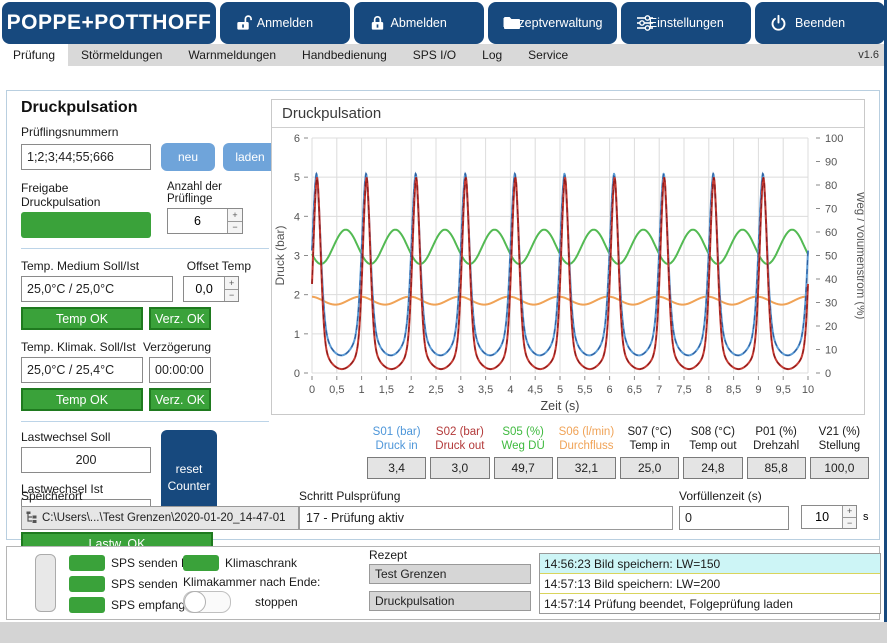 This screenshot has height=643, width=887. Describe the element at coordinates (548, 55) in the screenshot. I see `tab-service: Service` at that location.